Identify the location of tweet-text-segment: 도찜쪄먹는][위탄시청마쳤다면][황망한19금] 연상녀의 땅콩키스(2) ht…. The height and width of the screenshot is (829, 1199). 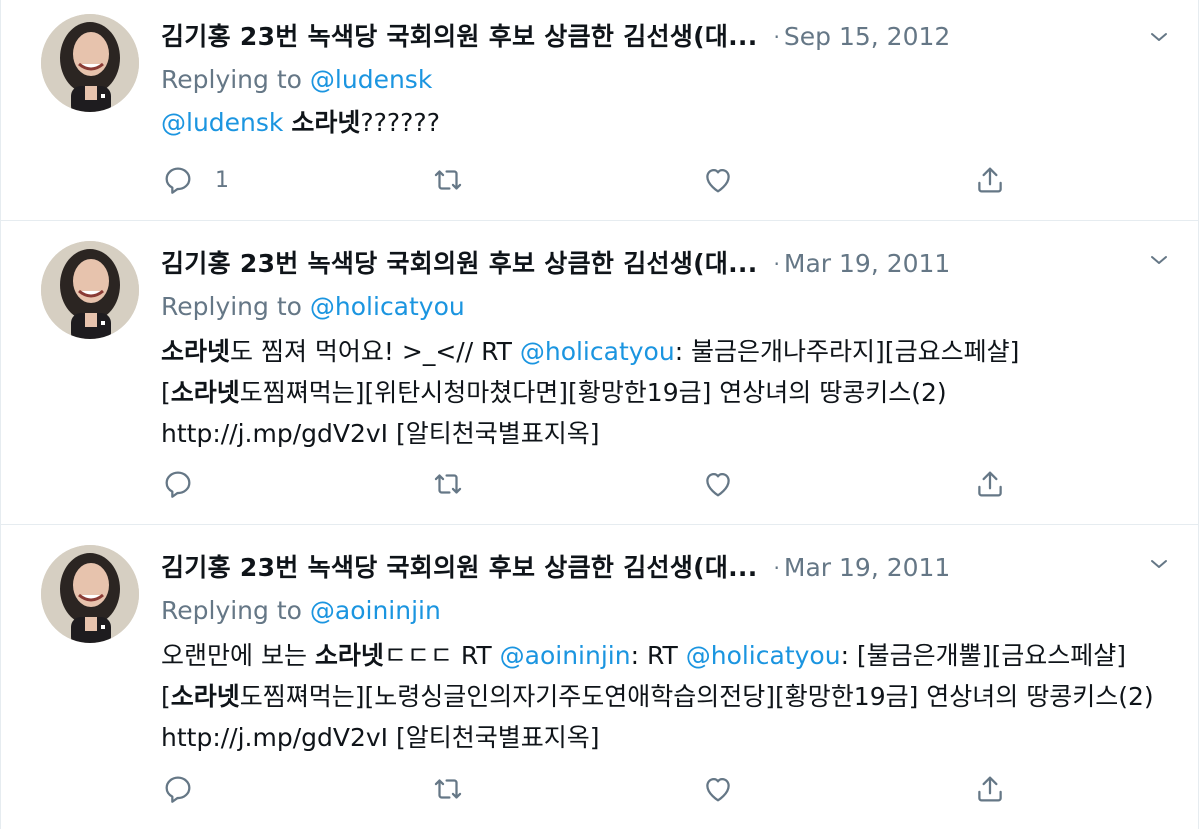
(554, 413).